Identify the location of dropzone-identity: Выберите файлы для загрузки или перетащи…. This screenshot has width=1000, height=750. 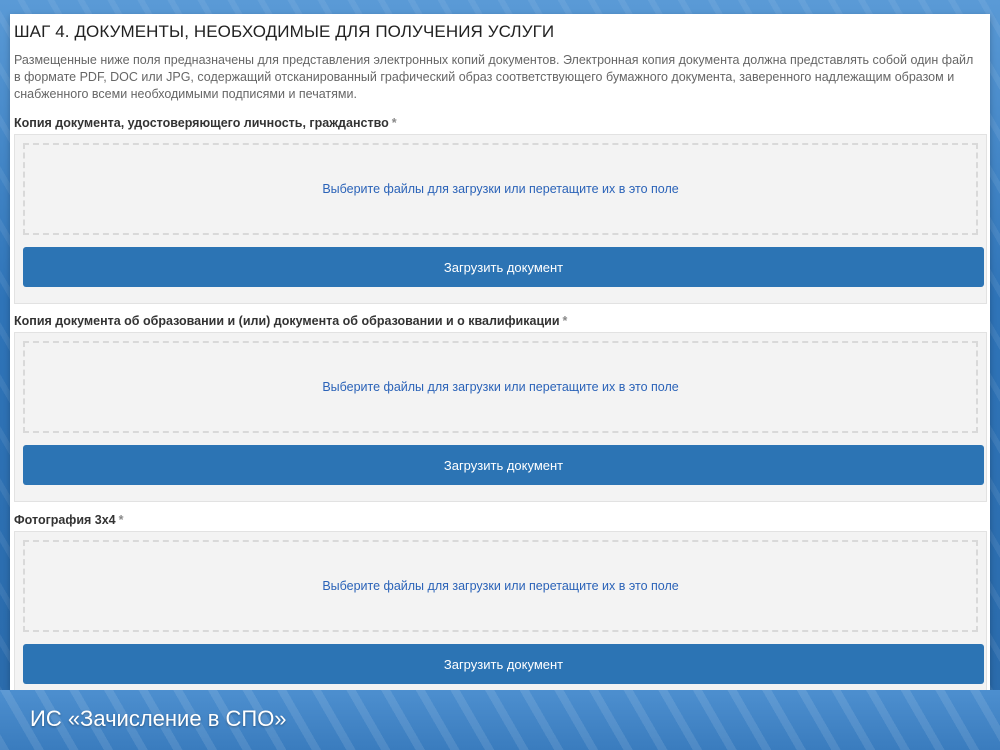
(500, 189).